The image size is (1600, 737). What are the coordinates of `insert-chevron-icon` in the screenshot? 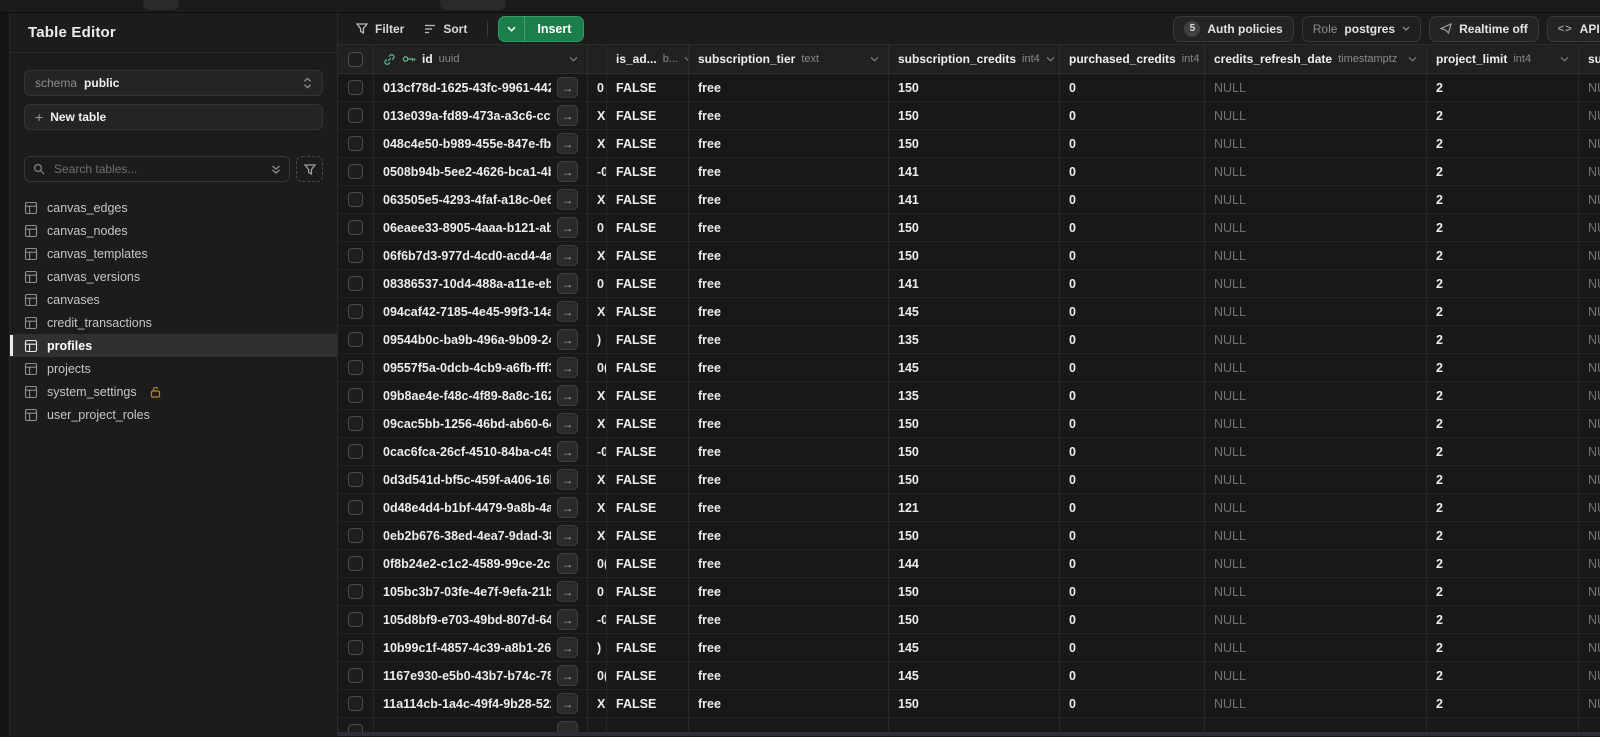 It's located at (512, 28).